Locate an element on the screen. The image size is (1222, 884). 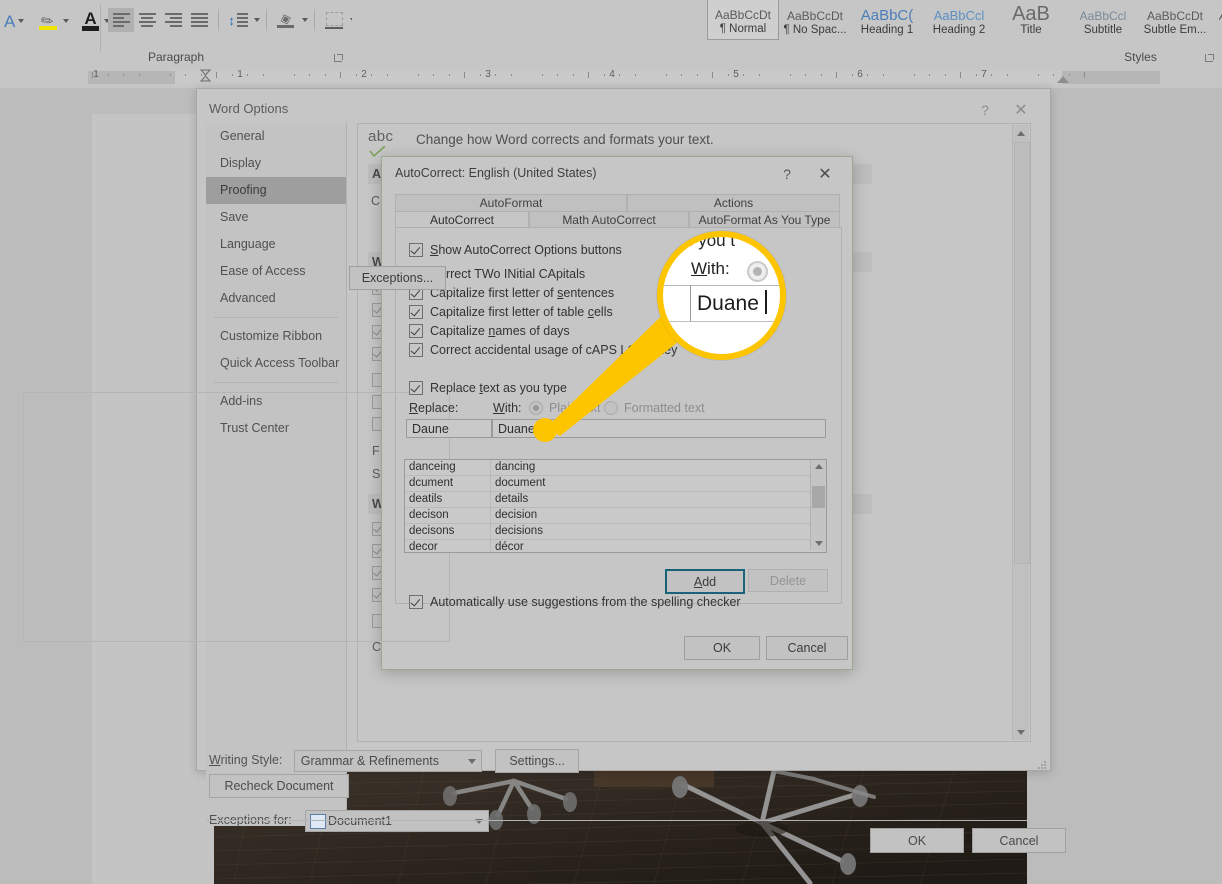
replace-text-fieldset is located at coordinates (236, 517).